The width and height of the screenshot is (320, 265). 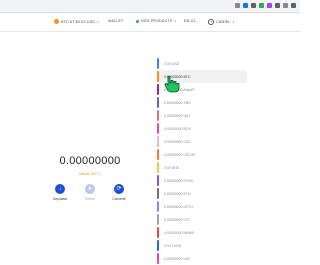 What do you see at coordinates (265, 5) in the screenshot?
I see `browser-extension-icons` at bounding box center [265, 5].